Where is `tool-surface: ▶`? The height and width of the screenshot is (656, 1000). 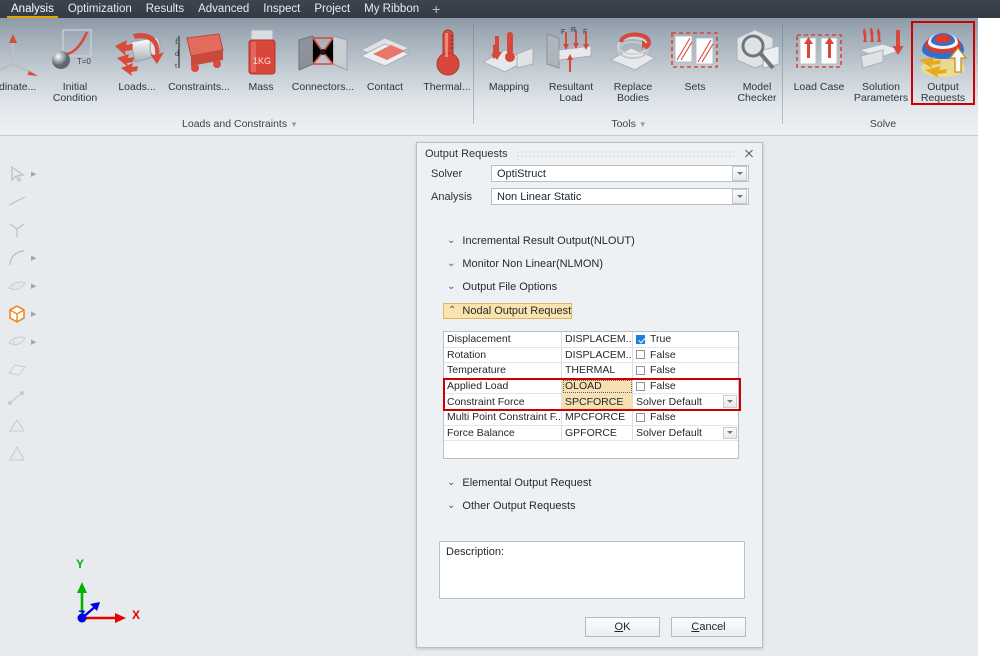
tool-surface: ▶ is located at coordinates (23, 286).